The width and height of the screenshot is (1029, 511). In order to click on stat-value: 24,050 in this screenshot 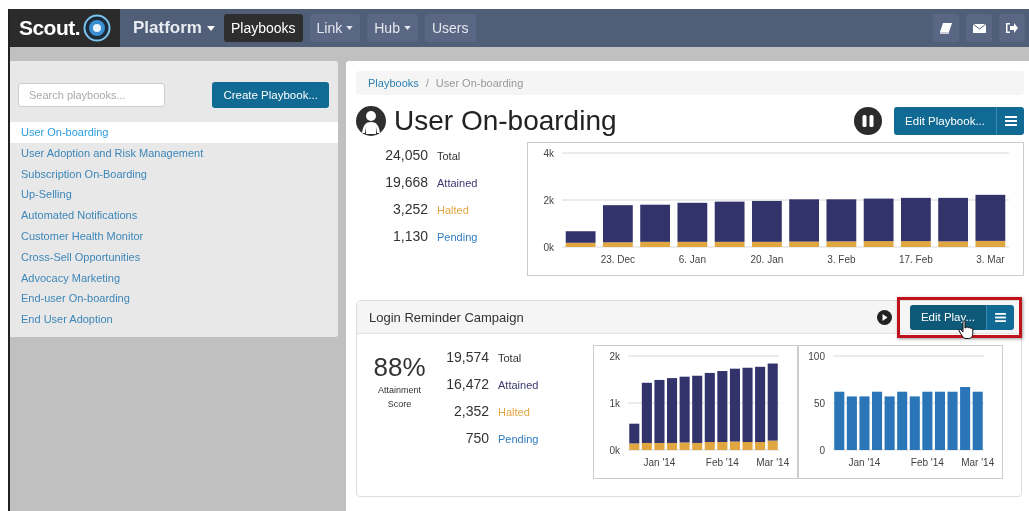, I will do `click(406, 155)`.